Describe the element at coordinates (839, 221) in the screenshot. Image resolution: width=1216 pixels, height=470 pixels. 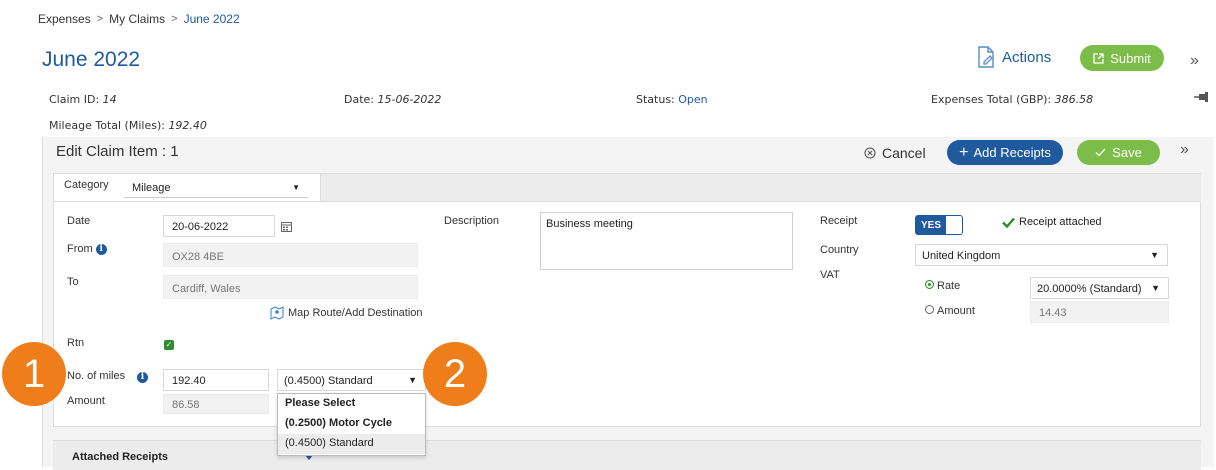
I see `receipt-label: Receipt` at that location.